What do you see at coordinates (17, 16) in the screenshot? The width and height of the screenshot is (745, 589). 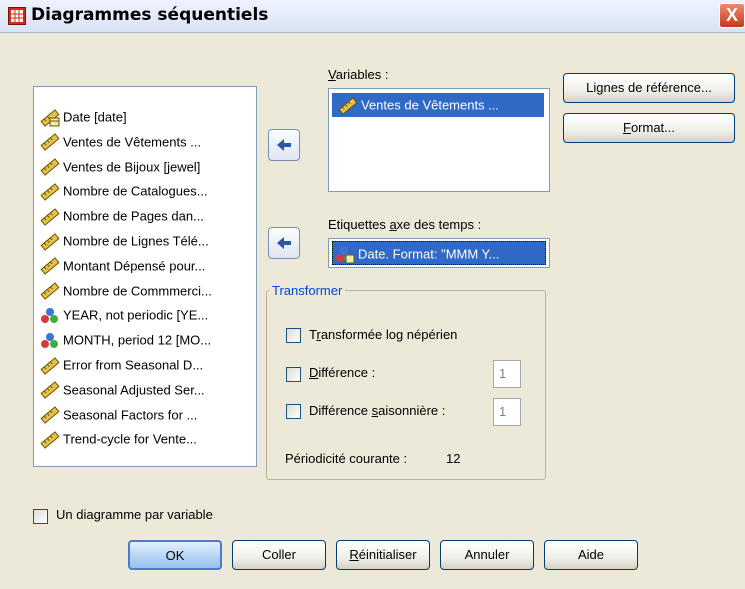 I see `chart-table-icon` at bounding box center [17, 16].